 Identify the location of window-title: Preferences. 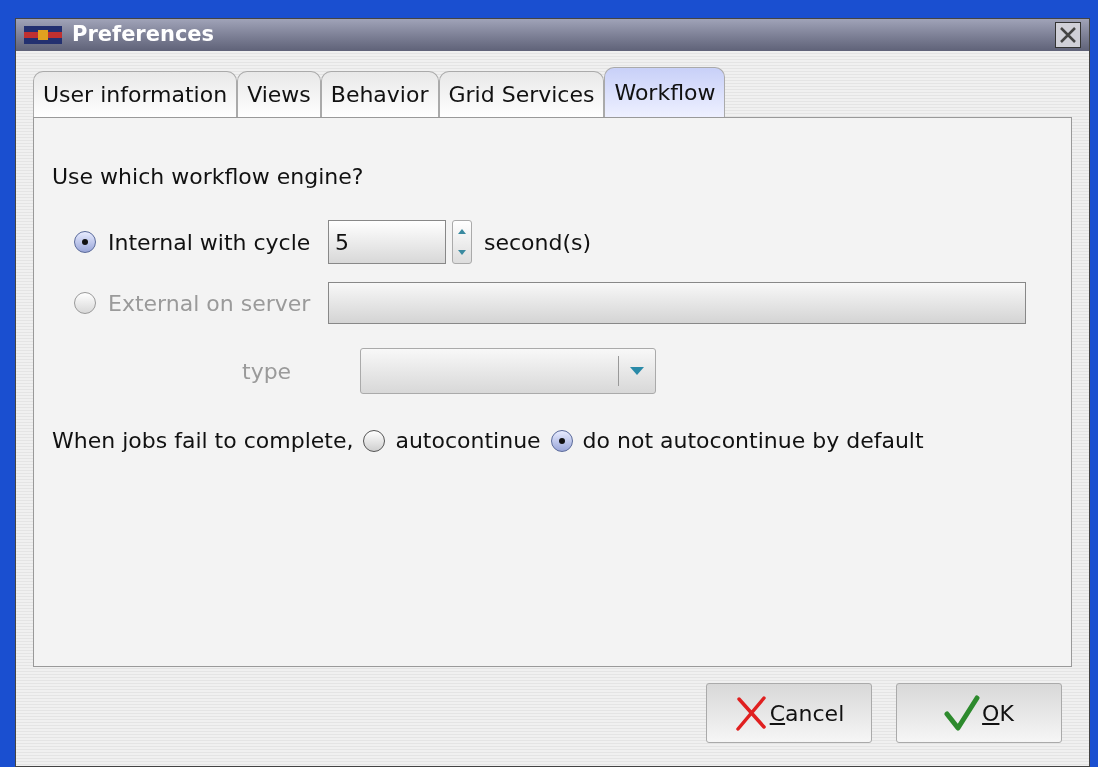
(144, 35).